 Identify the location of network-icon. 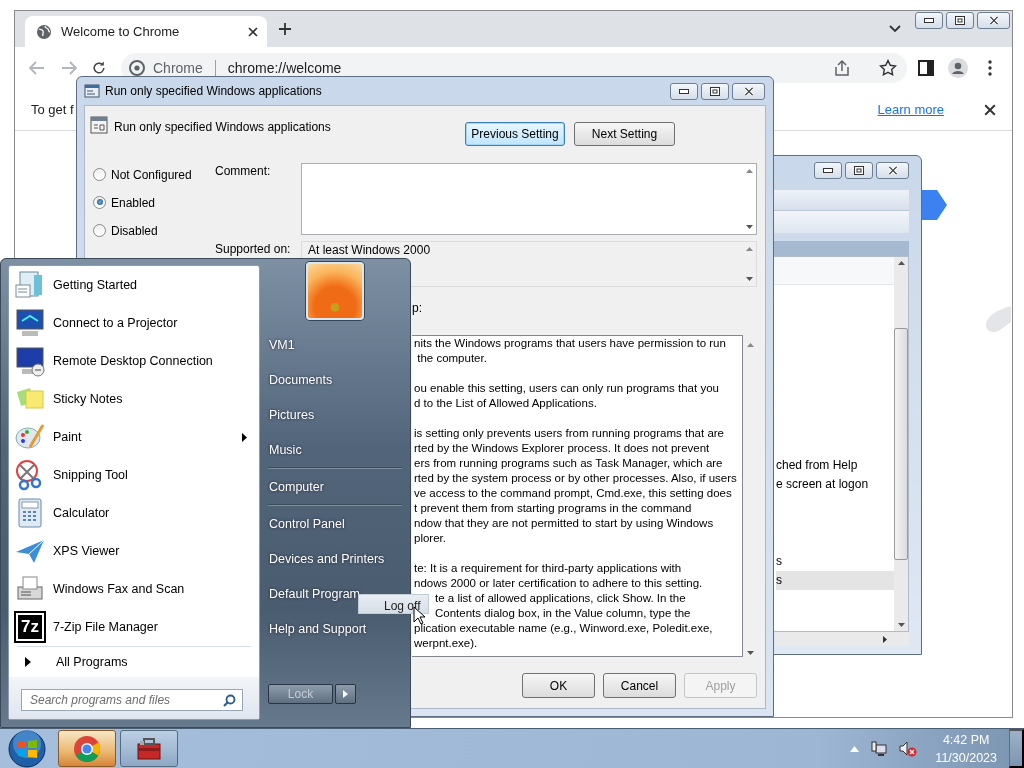
(879, 748).